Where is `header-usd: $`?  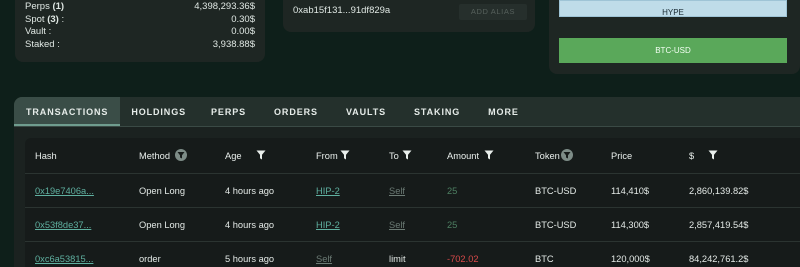
header-usd: $ is located at coordinates (692, 155).